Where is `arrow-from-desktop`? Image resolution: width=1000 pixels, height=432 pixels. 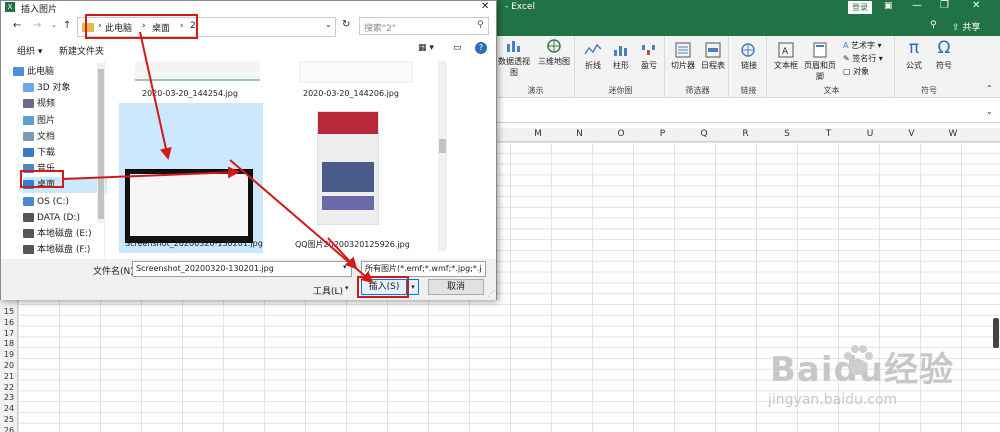 arrow-from-desktop is located at coordinates (151, 173).